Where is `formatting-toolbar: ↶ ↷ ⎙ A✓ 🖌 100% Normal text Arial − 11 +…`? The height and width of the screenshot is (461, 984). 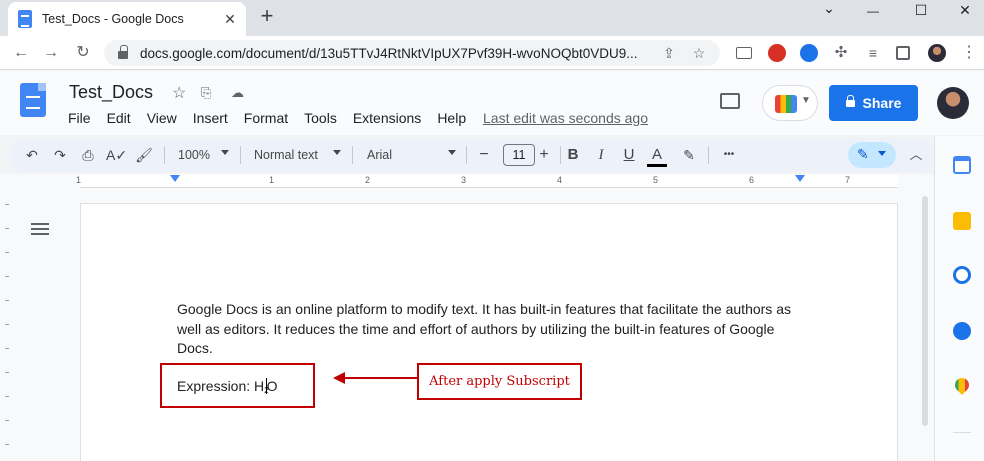 formatting-toolbar: ↶ ↷ ⎙ A✓ 🖌 100% Normal text Arial − 11 +… is located at coordinates (472, 155).